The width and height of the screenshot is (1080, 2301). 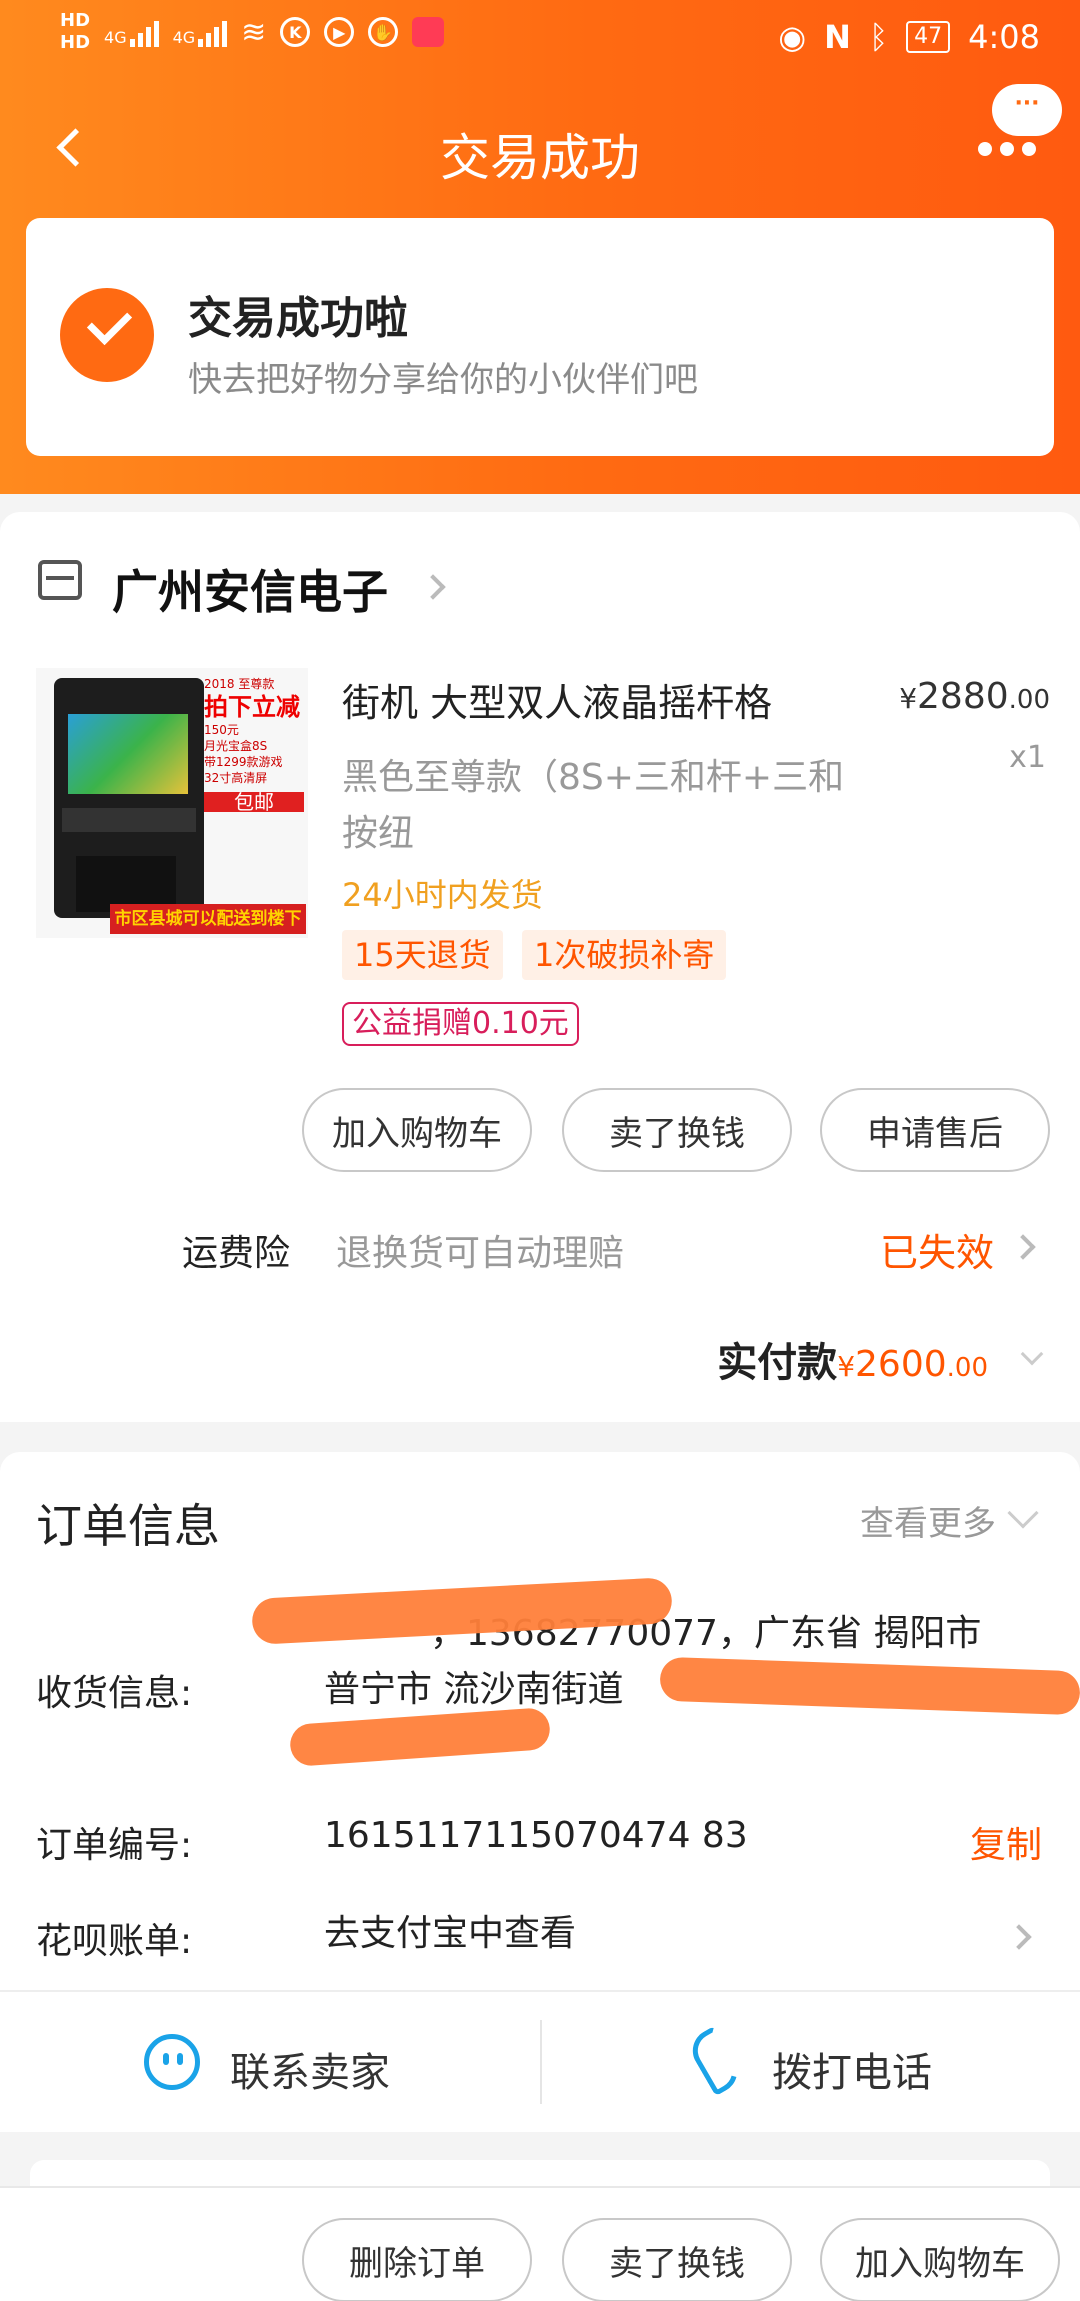 I want to click on delete-order-button: 删除订单, so click(x=417, y=2259).